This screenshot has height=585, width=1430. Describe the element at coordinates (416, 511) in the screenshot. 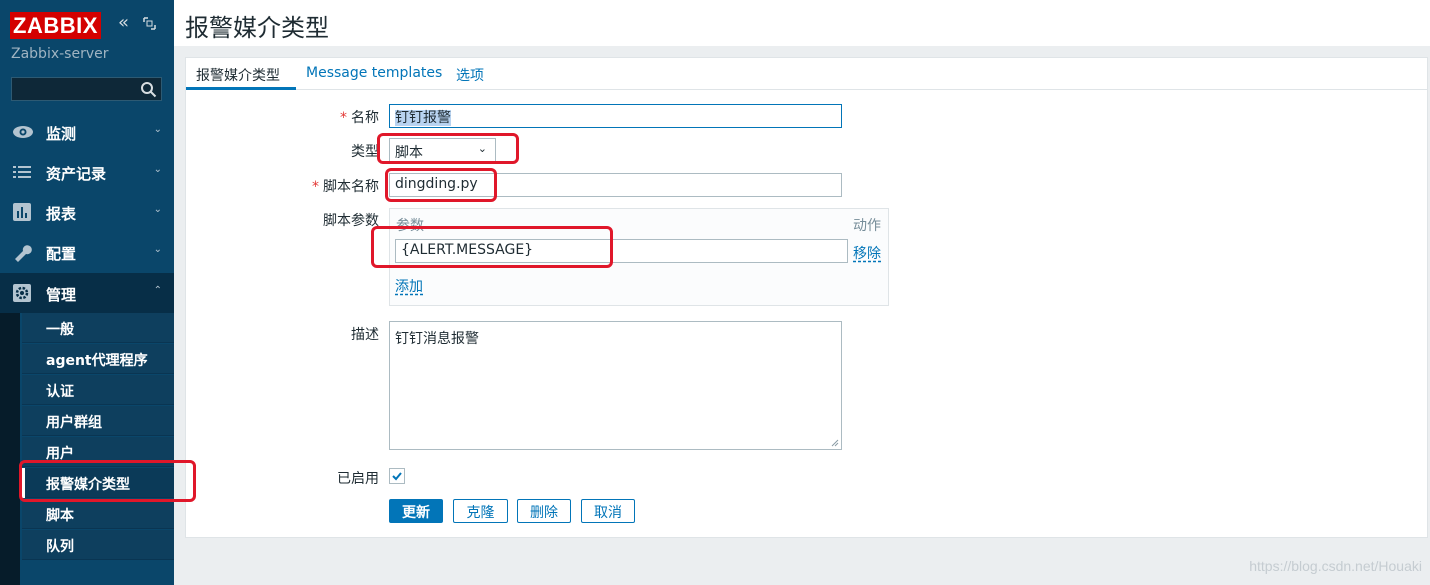

I see `update-button: 更新` at that location.